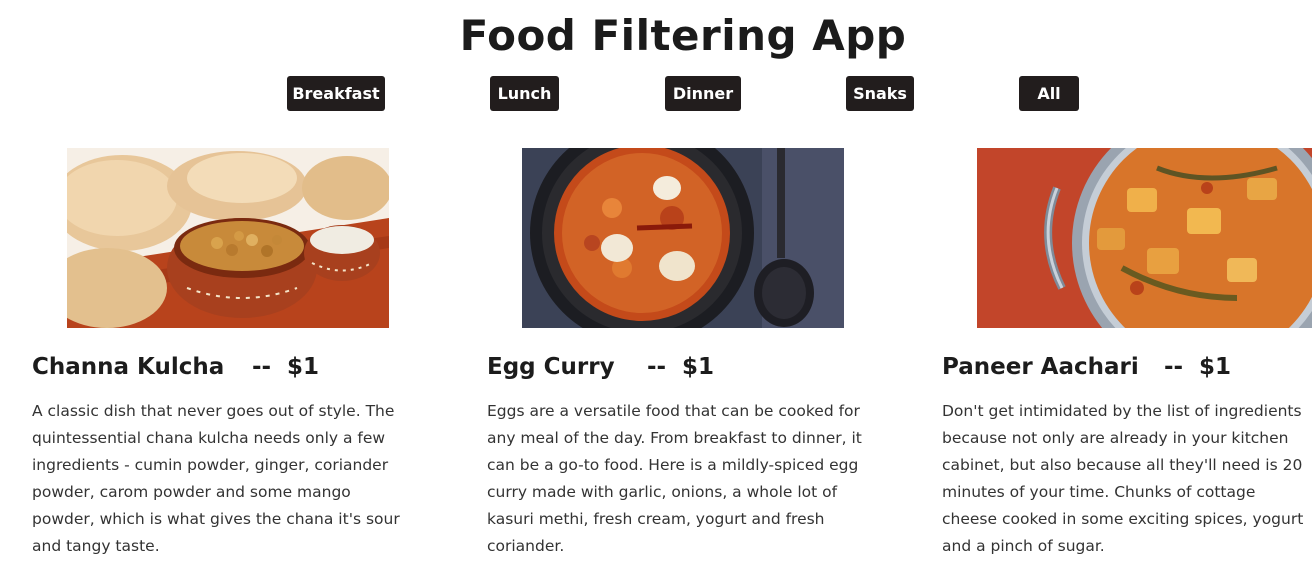 Image resolution: width=1312 pixels, height=575 pixels. I want to click on card-heading: Egg Curry -- $1, so click(687, 367).